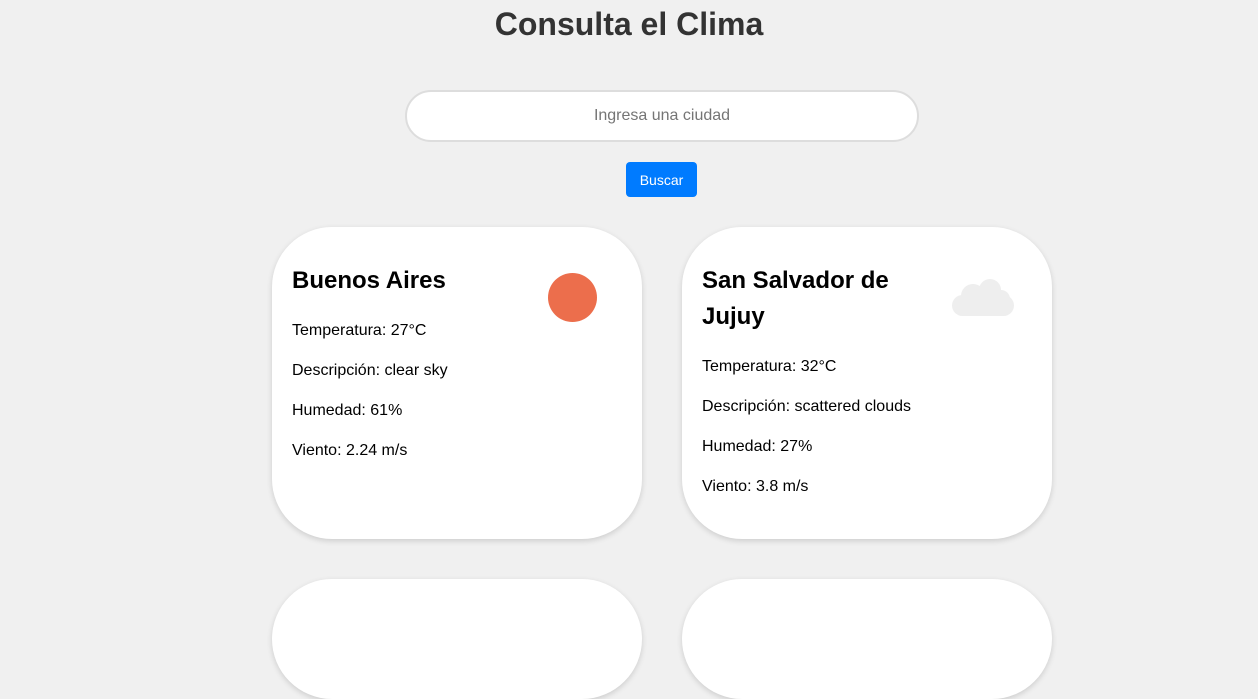 The image size is (1258, 699). Describe the element at coordinates (795, 298) in the screenshot. I see `city-name: San Salvador de Jujuy` at that location.